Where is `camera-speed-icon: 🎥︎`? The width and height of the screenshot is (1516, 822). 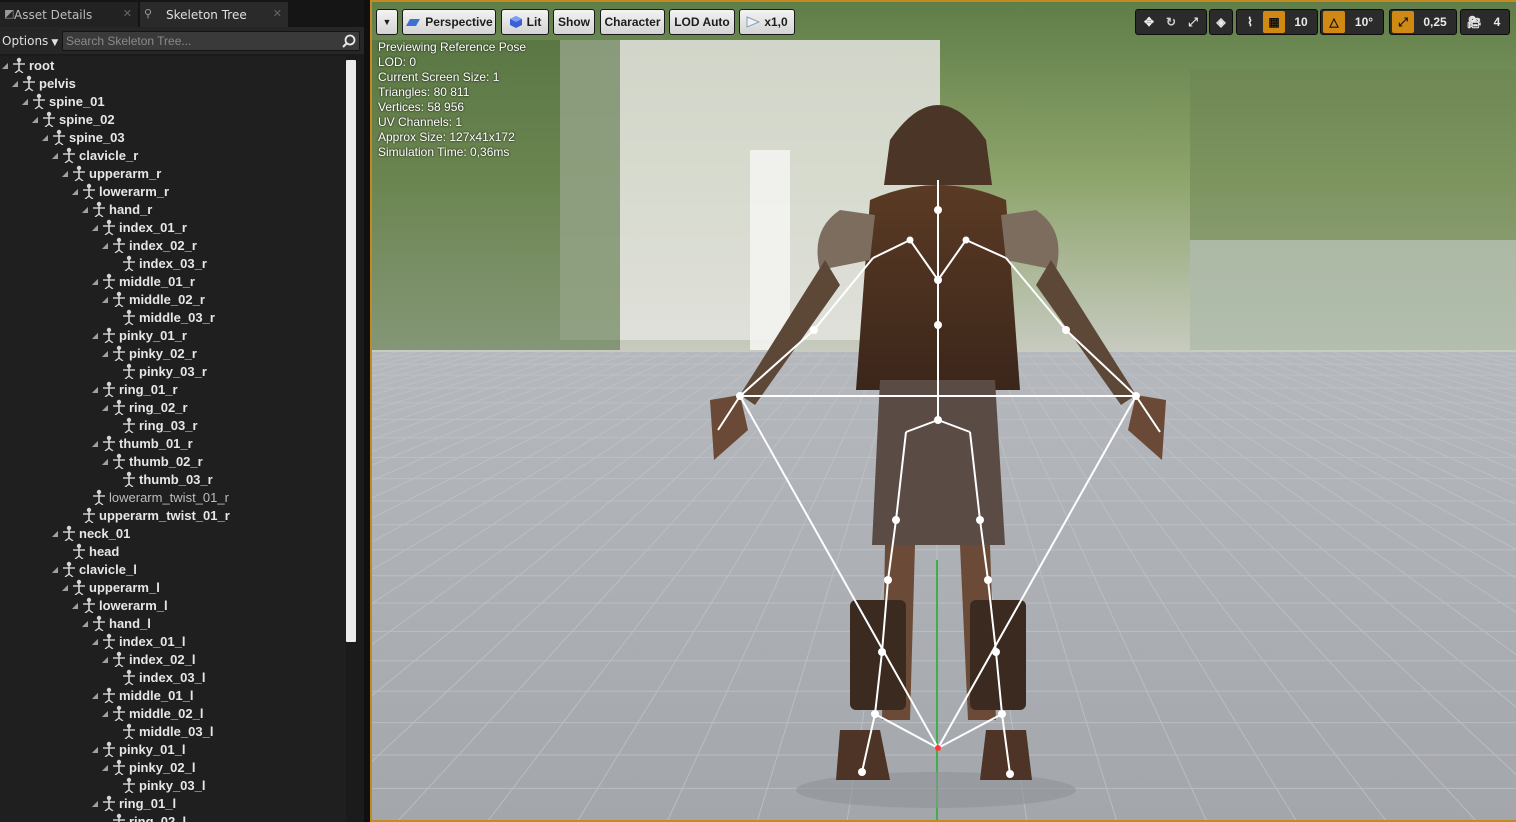 camera-speed-icon: 🎥︎ is located at coordinates (1474, 22).